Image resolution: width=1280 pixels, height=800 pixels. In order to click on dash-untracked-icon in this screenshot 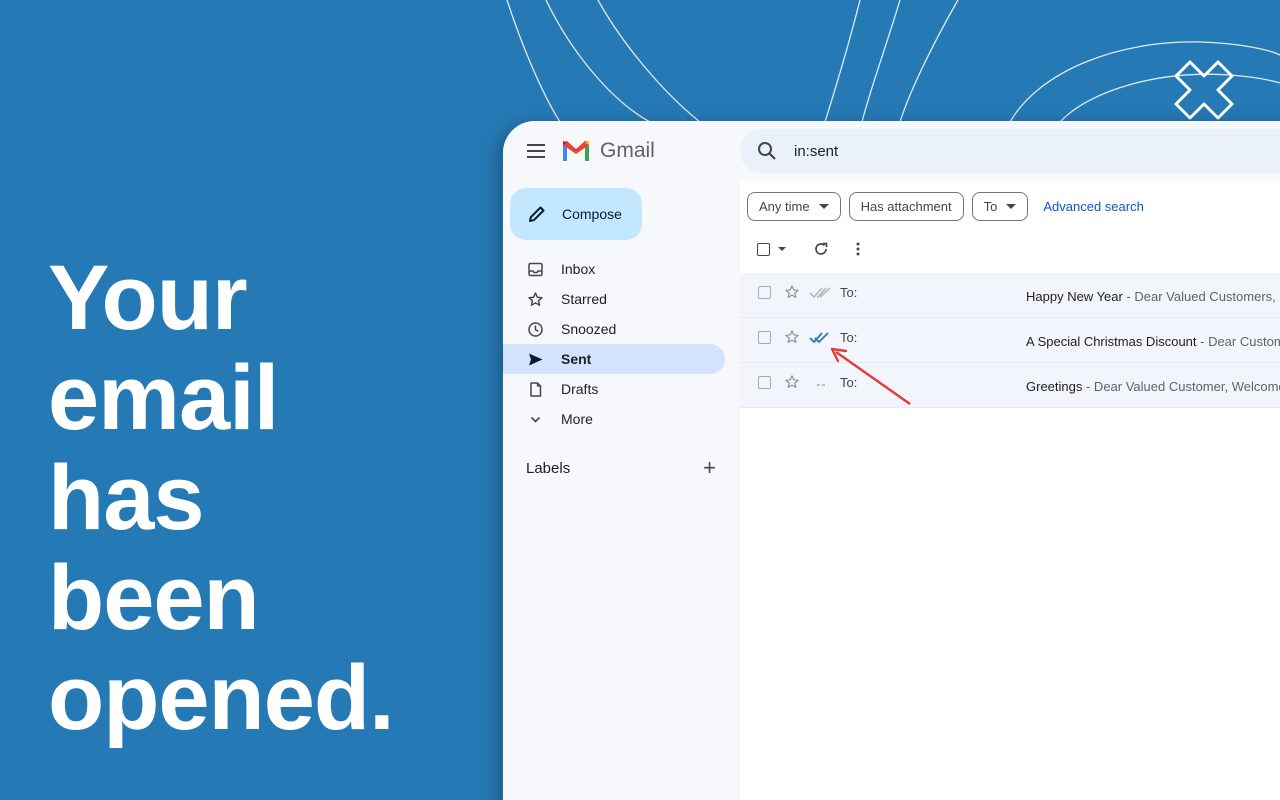, I will do `click(821, 385)`.